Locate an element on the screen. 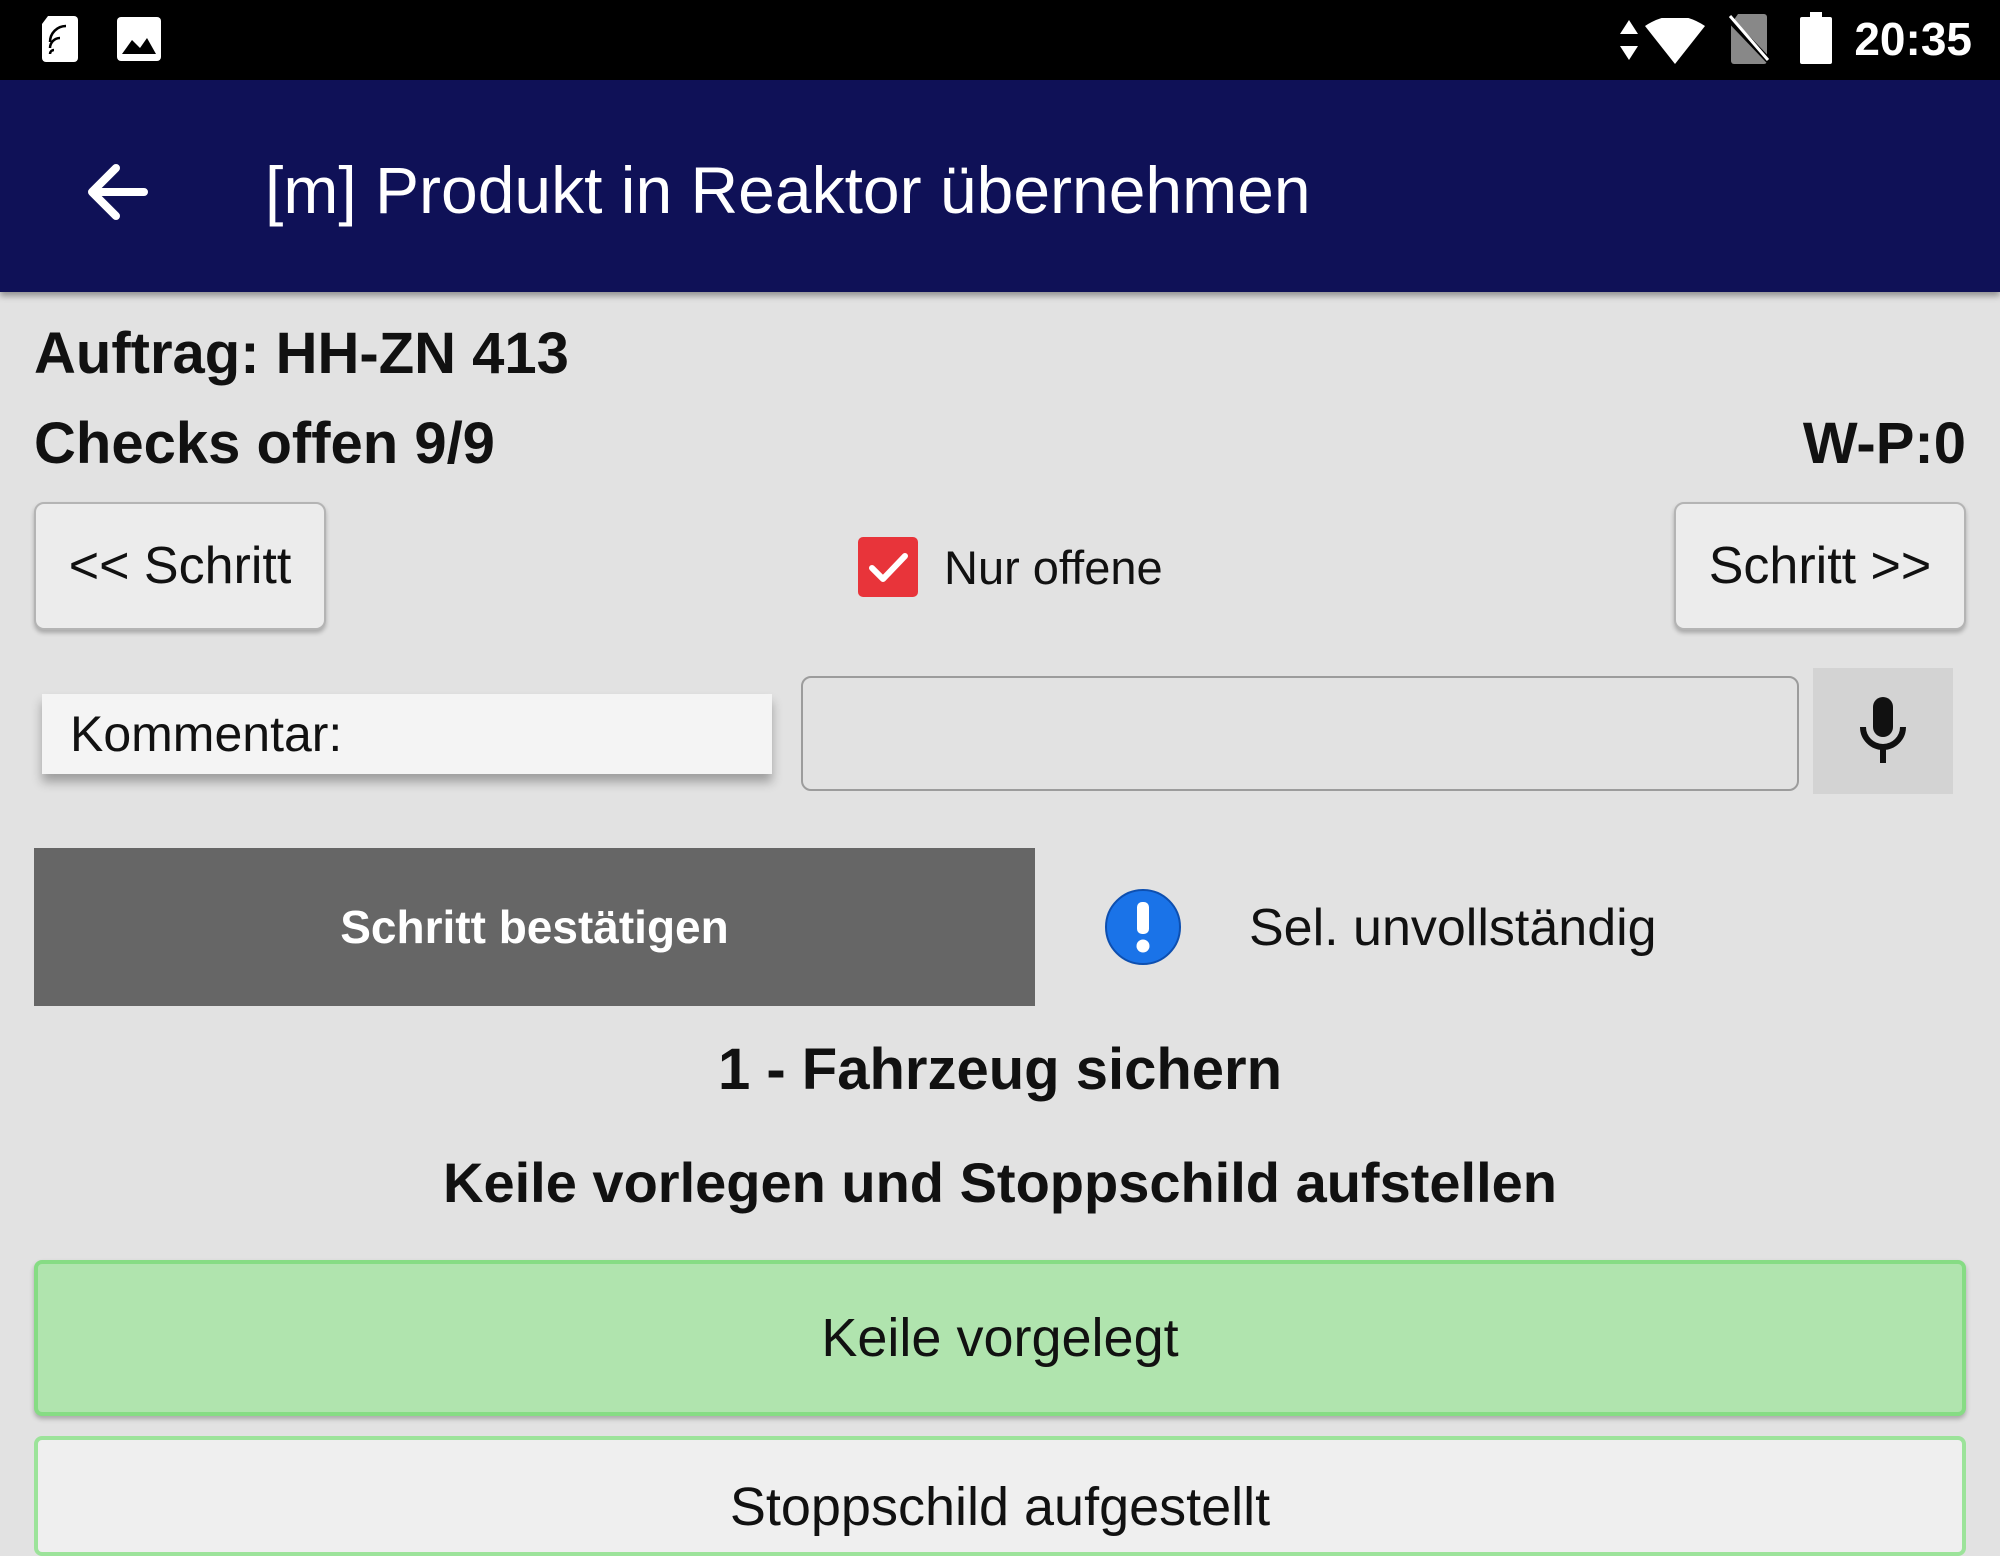  battery-icon is located at coordinates (1816, 38).